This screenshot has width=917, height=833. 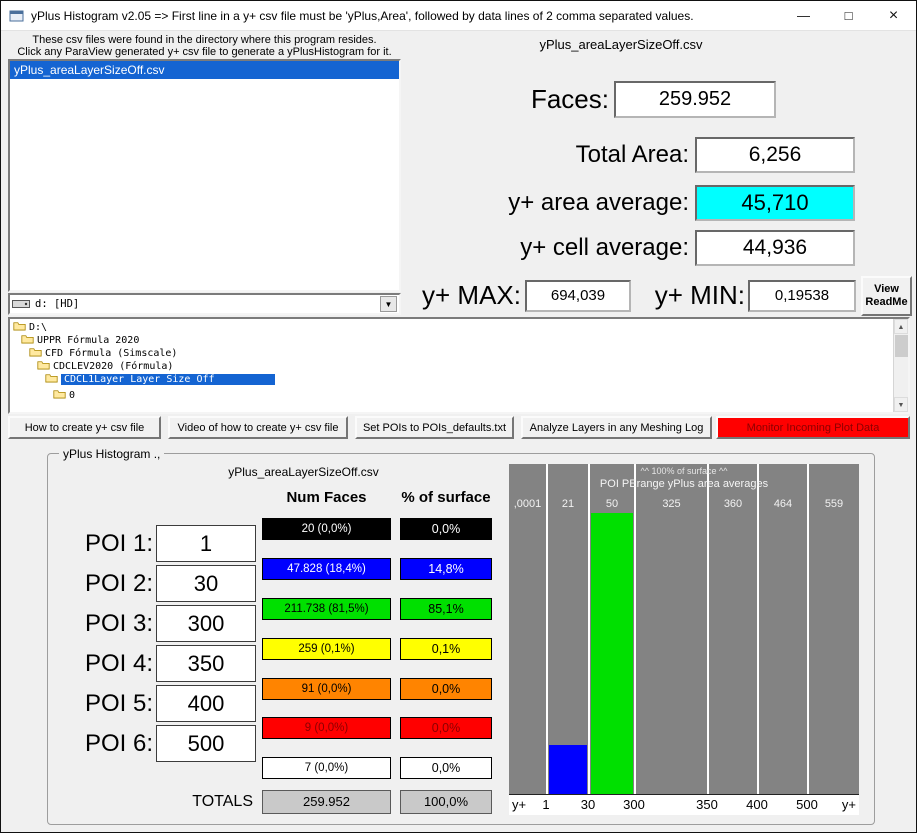 I want to click on poi-5-label: POI 5:, so click(x=118, y=703).